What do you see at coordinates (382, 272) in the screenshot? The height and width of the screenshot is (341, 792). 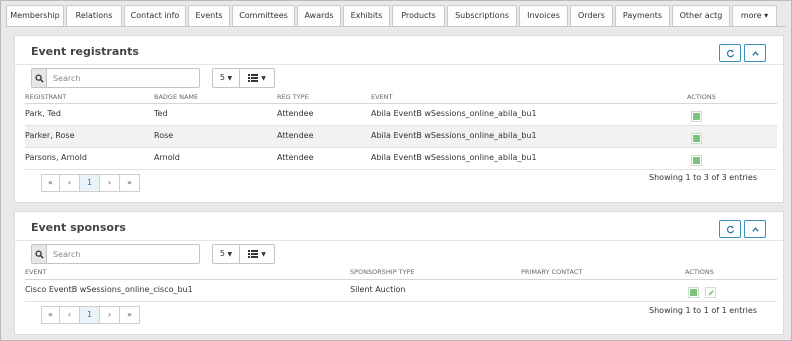 I see `column-header: SPONSORSHIP TYPE` at bounding box center [382, 272].